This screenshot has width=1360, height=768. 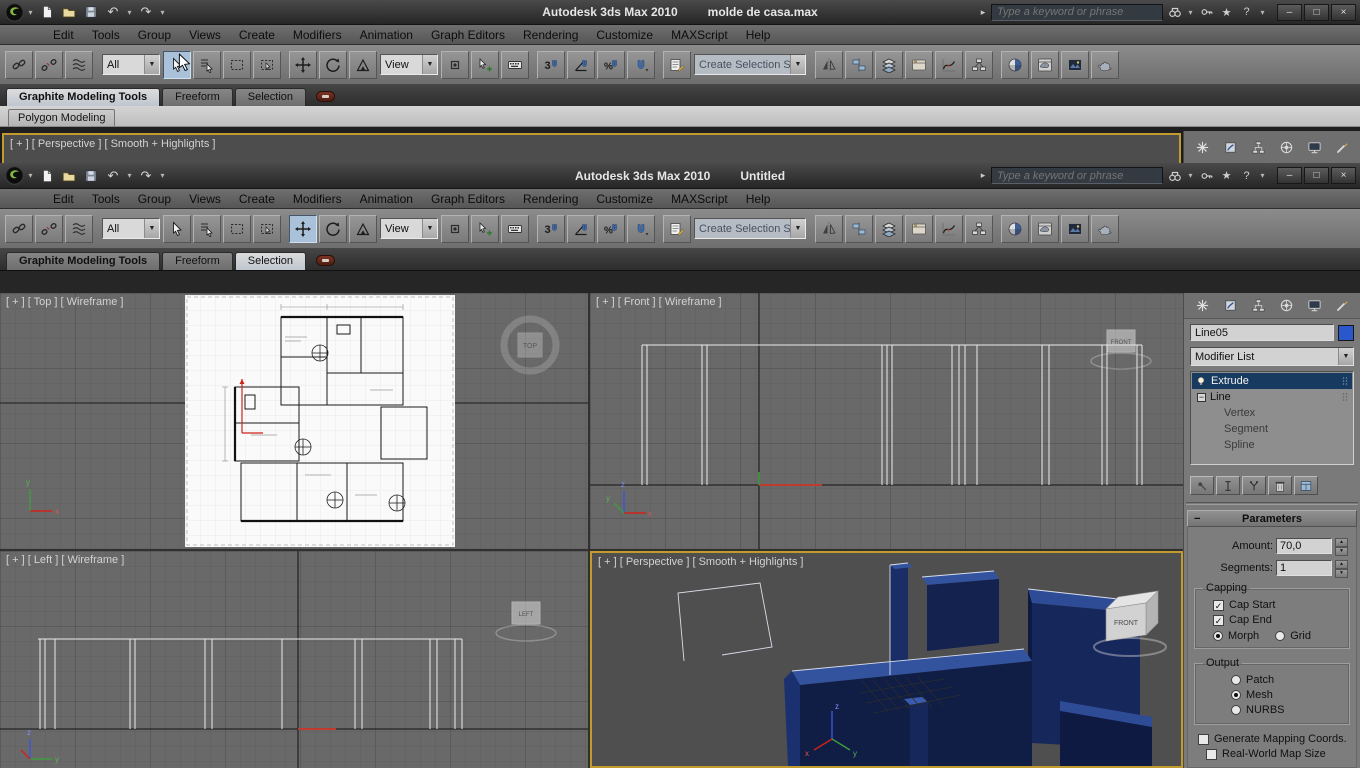 What do you see at coordinates (983, 175) in the screenshot?
I see `search-expand-button: ▸` at bounding box center [983, 175].